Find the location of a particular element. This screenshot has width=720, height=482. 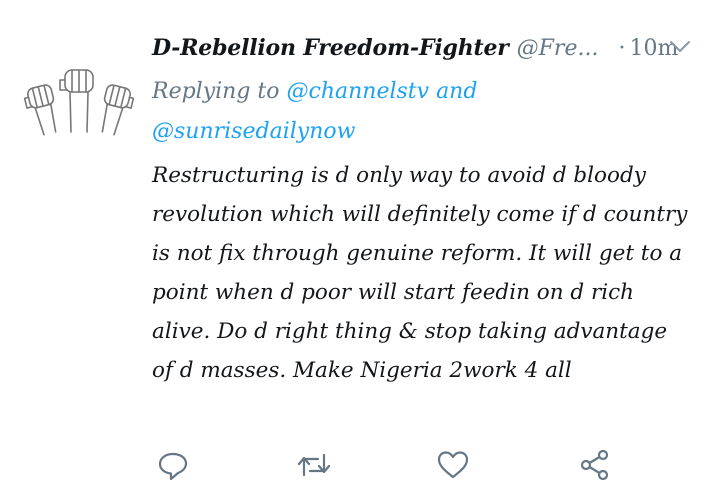

reply-button is located at coordinates (176, 465).